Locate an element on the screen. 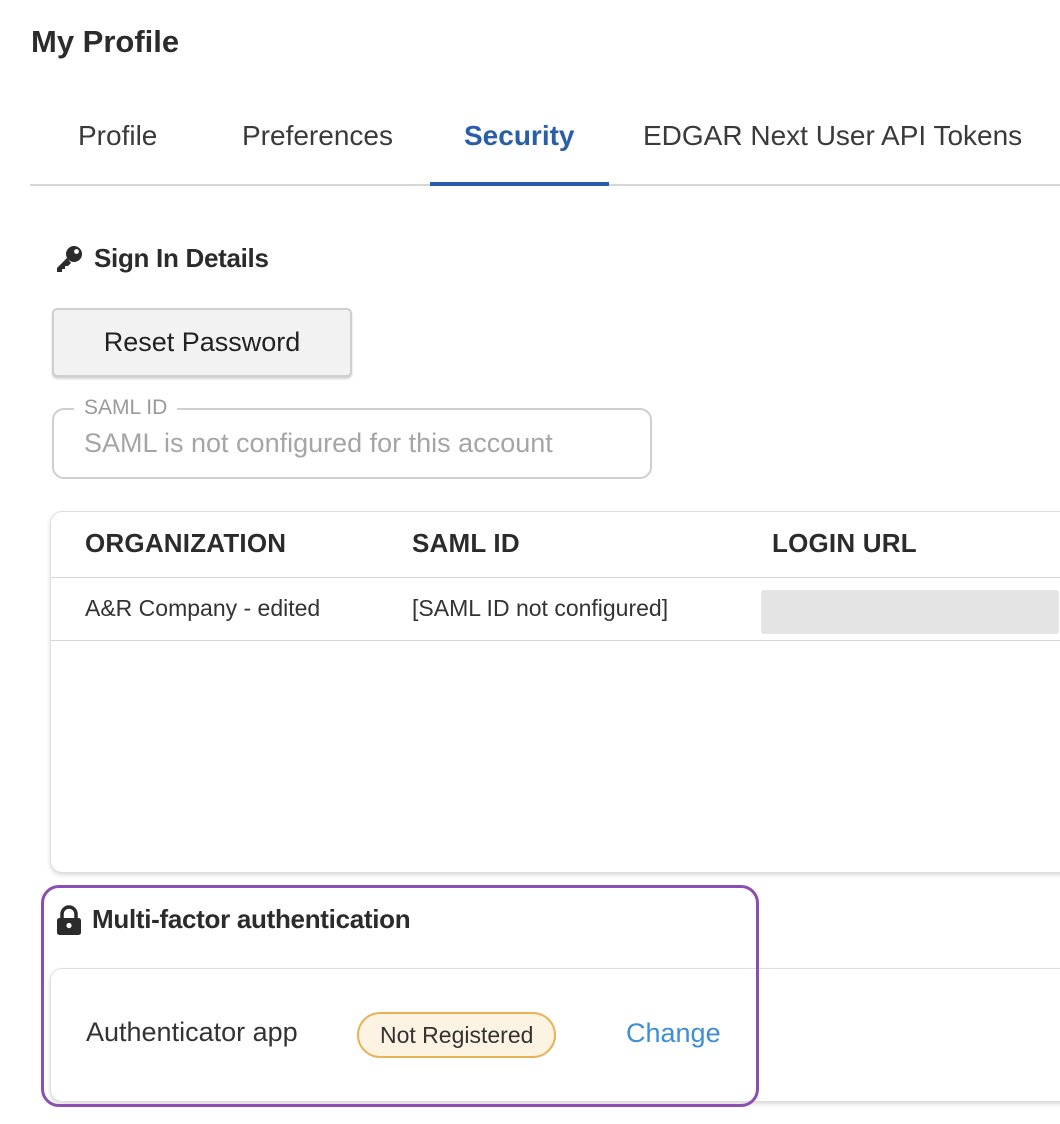 Image resolution: width=1060 pixels, height=1124 pixels. change-link: Change is located at coordinates (673, 1033).